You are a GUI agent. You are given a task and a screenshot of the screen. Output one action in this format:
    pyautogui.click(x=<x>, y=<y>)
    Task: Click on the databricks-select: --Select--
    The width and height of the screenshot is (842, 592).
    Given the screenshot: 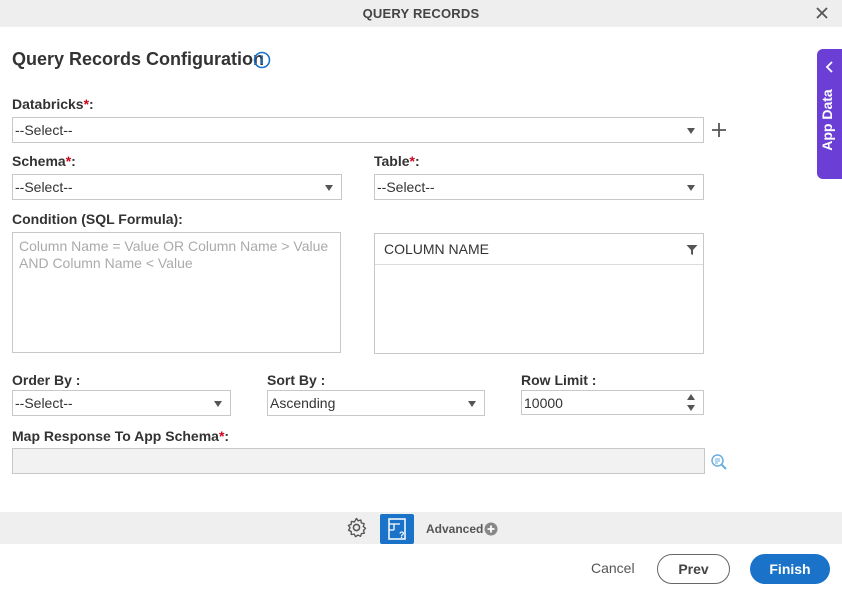 What is the action you would take?
    pyautogui.click(x=358, y=130)
    